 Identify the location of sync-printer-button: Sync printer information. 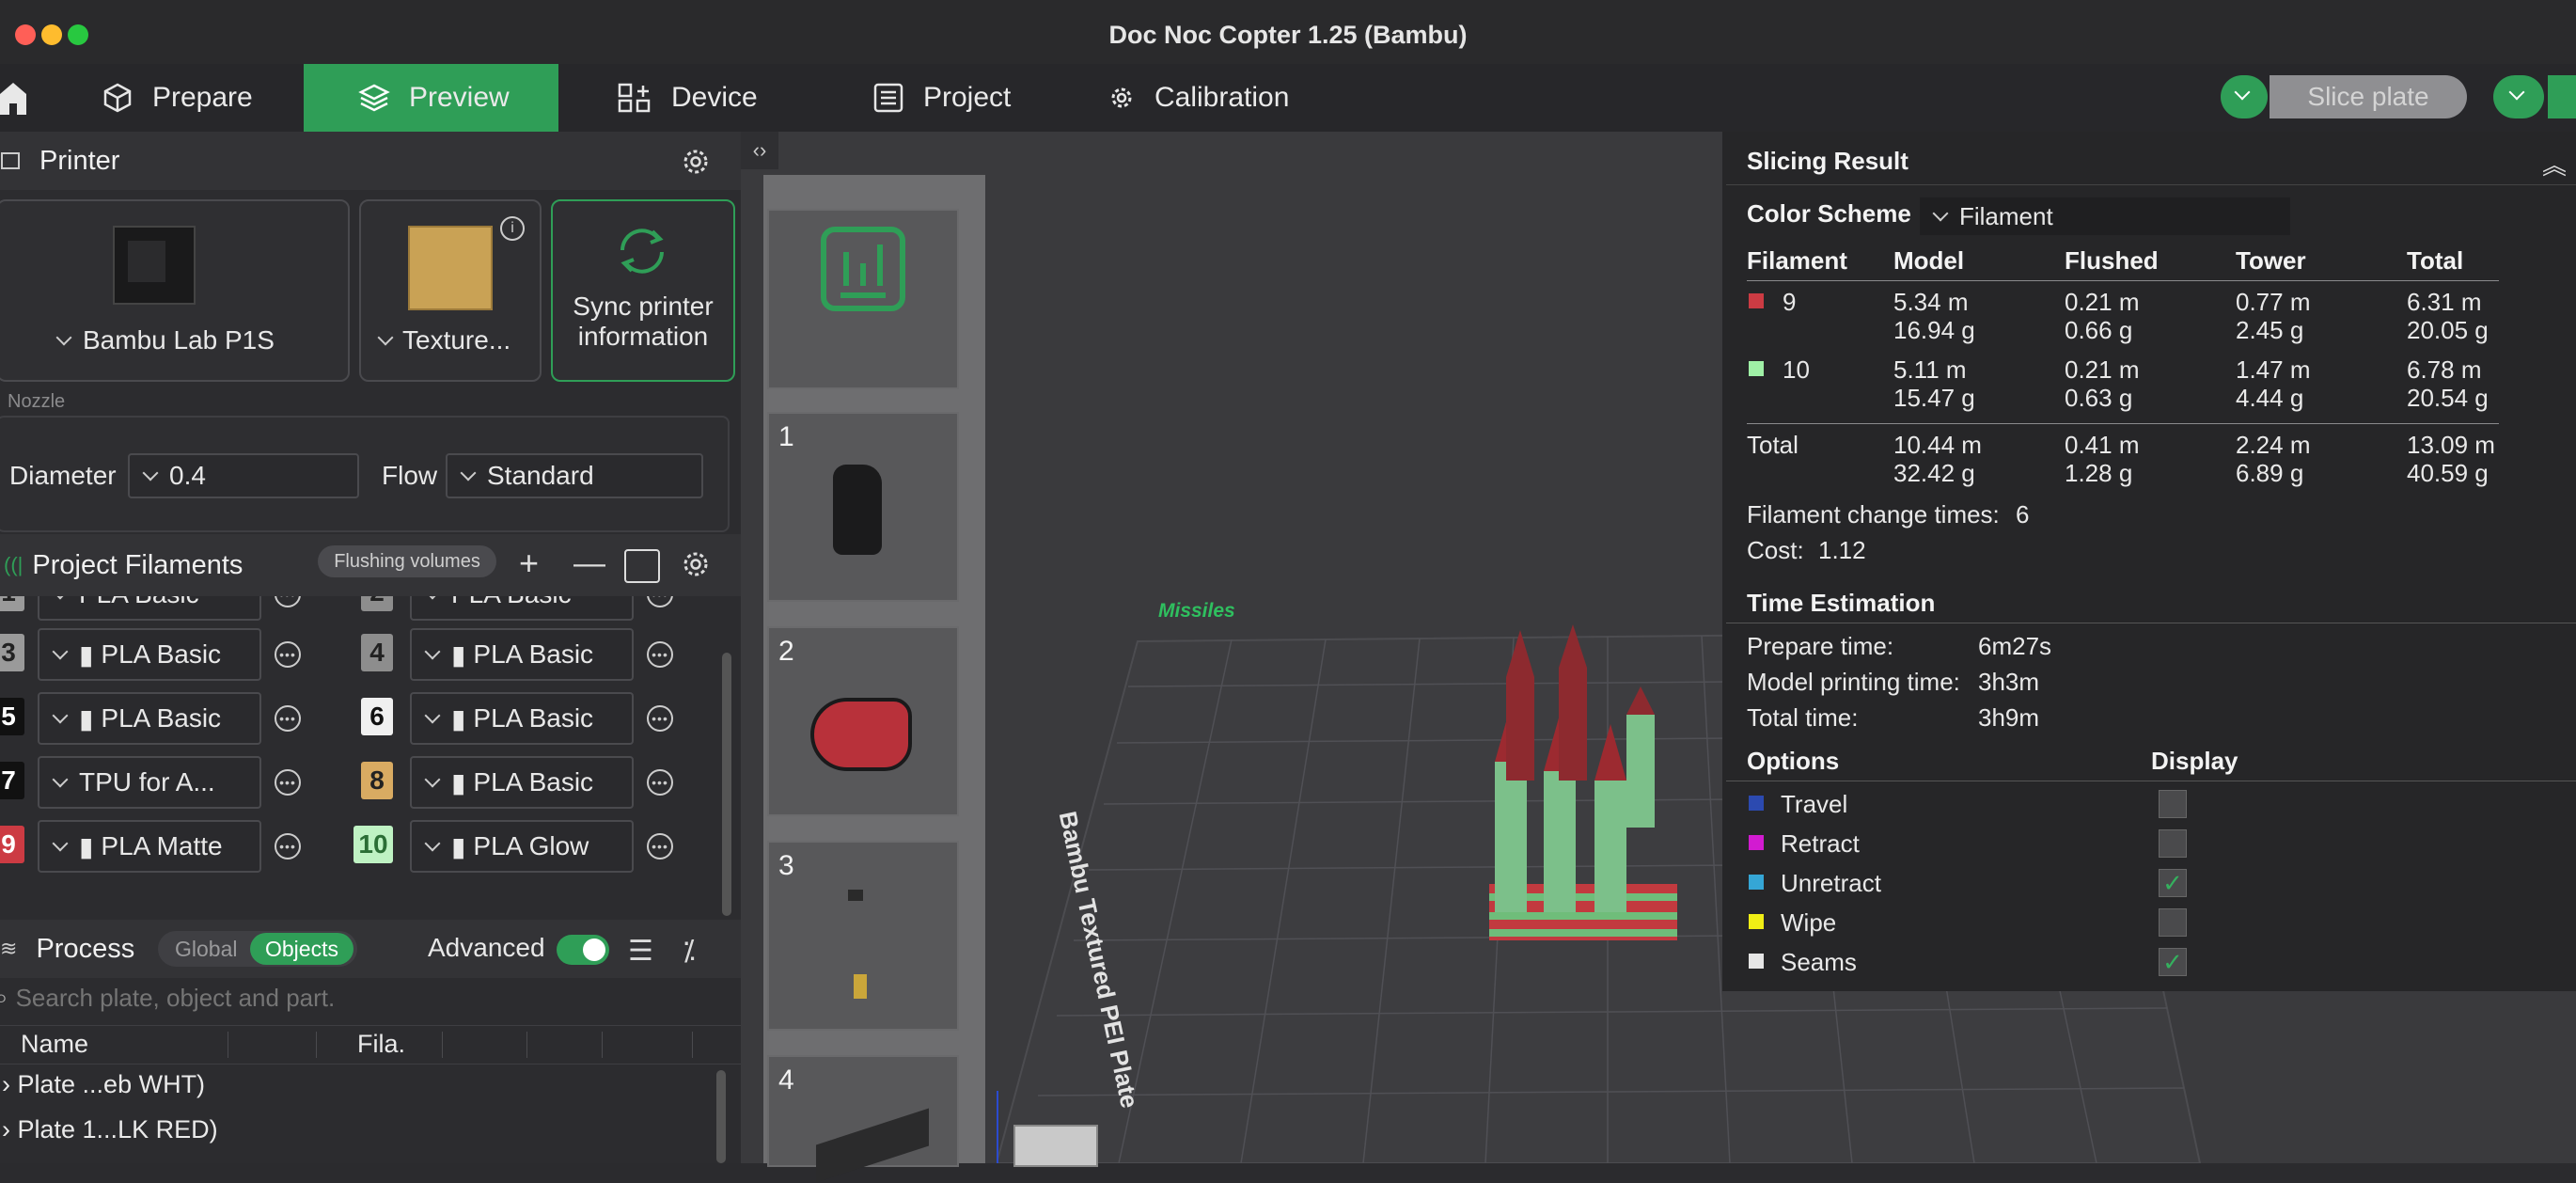
(643, 290).